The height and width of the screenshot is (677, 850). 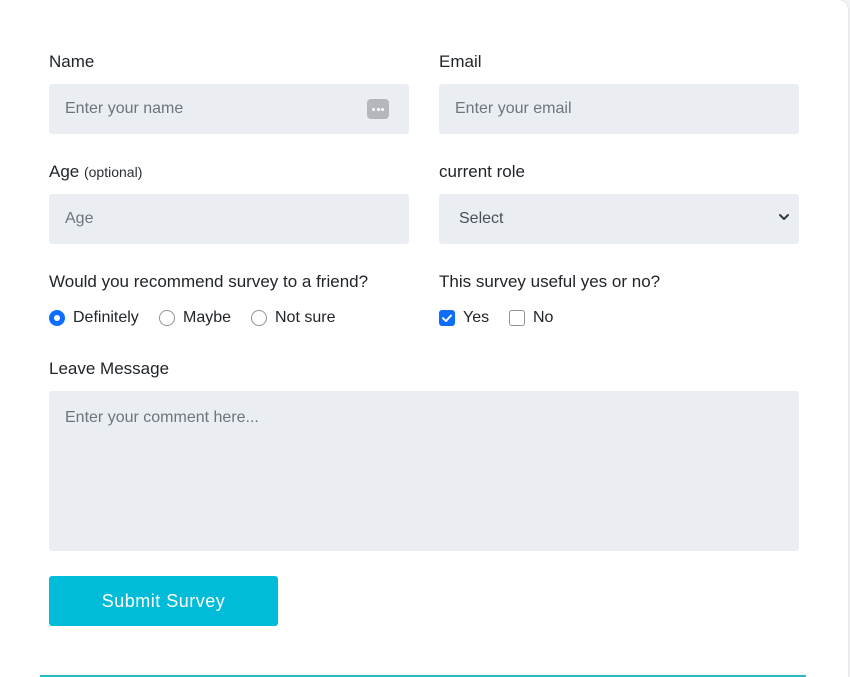 What do you see at coordinates (109, 368) in the screenshot?
I see `message-label: Leave Message` at bounding box center [109, 368].